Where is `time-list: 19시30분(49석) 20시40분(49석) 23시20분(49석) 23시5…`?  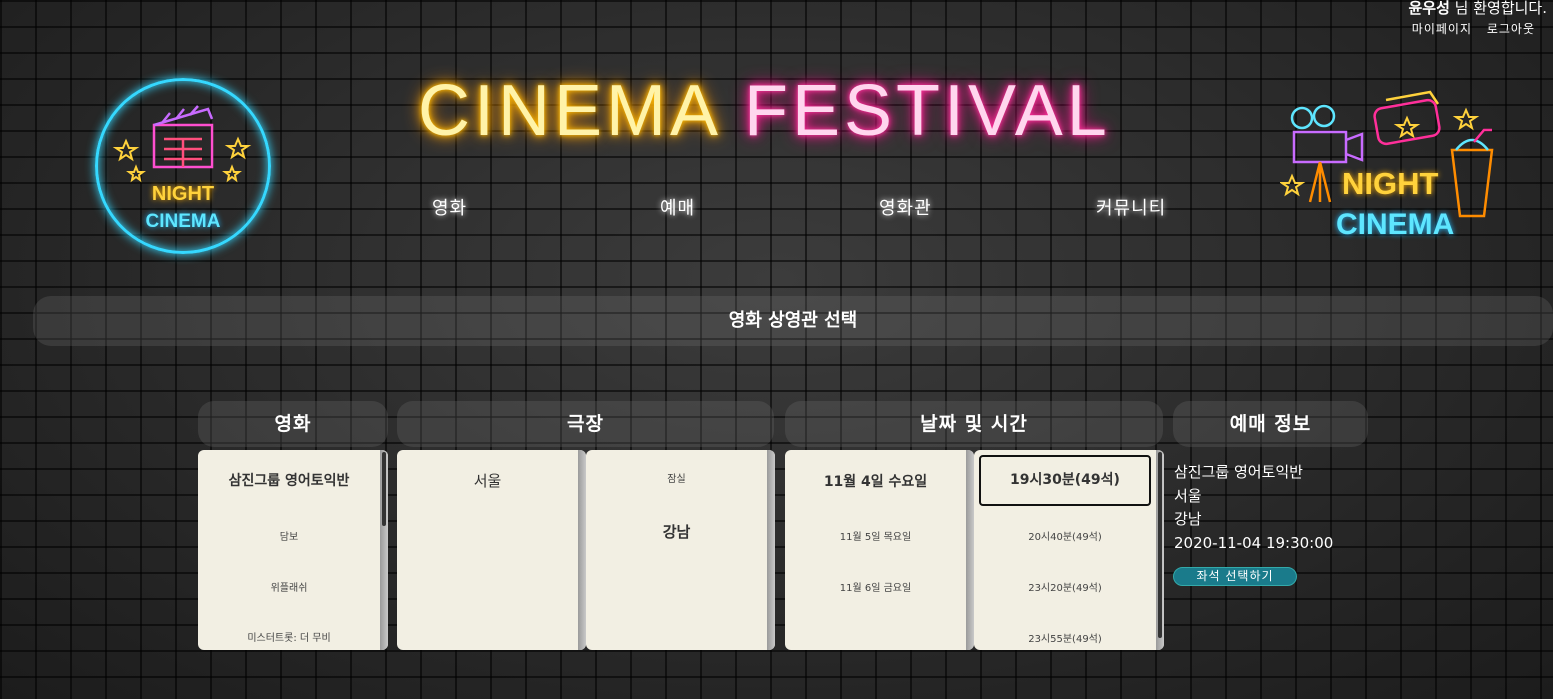 time-list: 19시30분(49석) 20시40분(49석) 23시20분(49석) 23시5… is located at coordinates (1069, 550).